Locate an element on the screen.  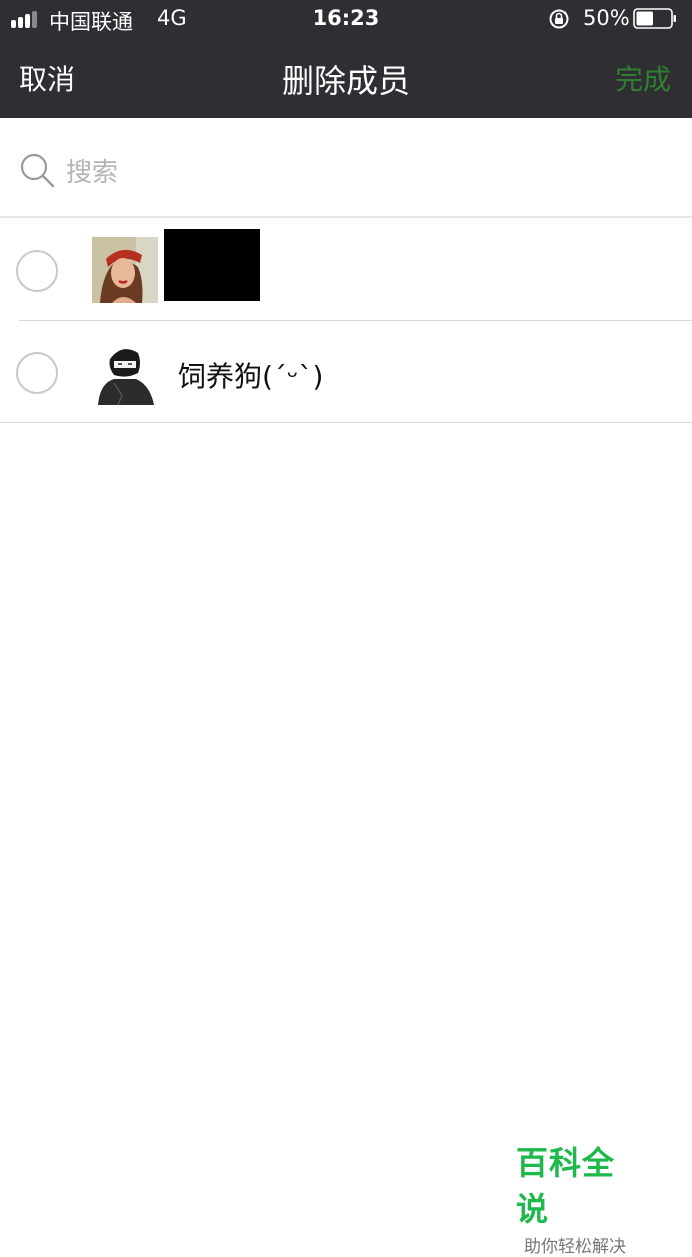
rotation-lock-icon is located at coordinates (559, 19).